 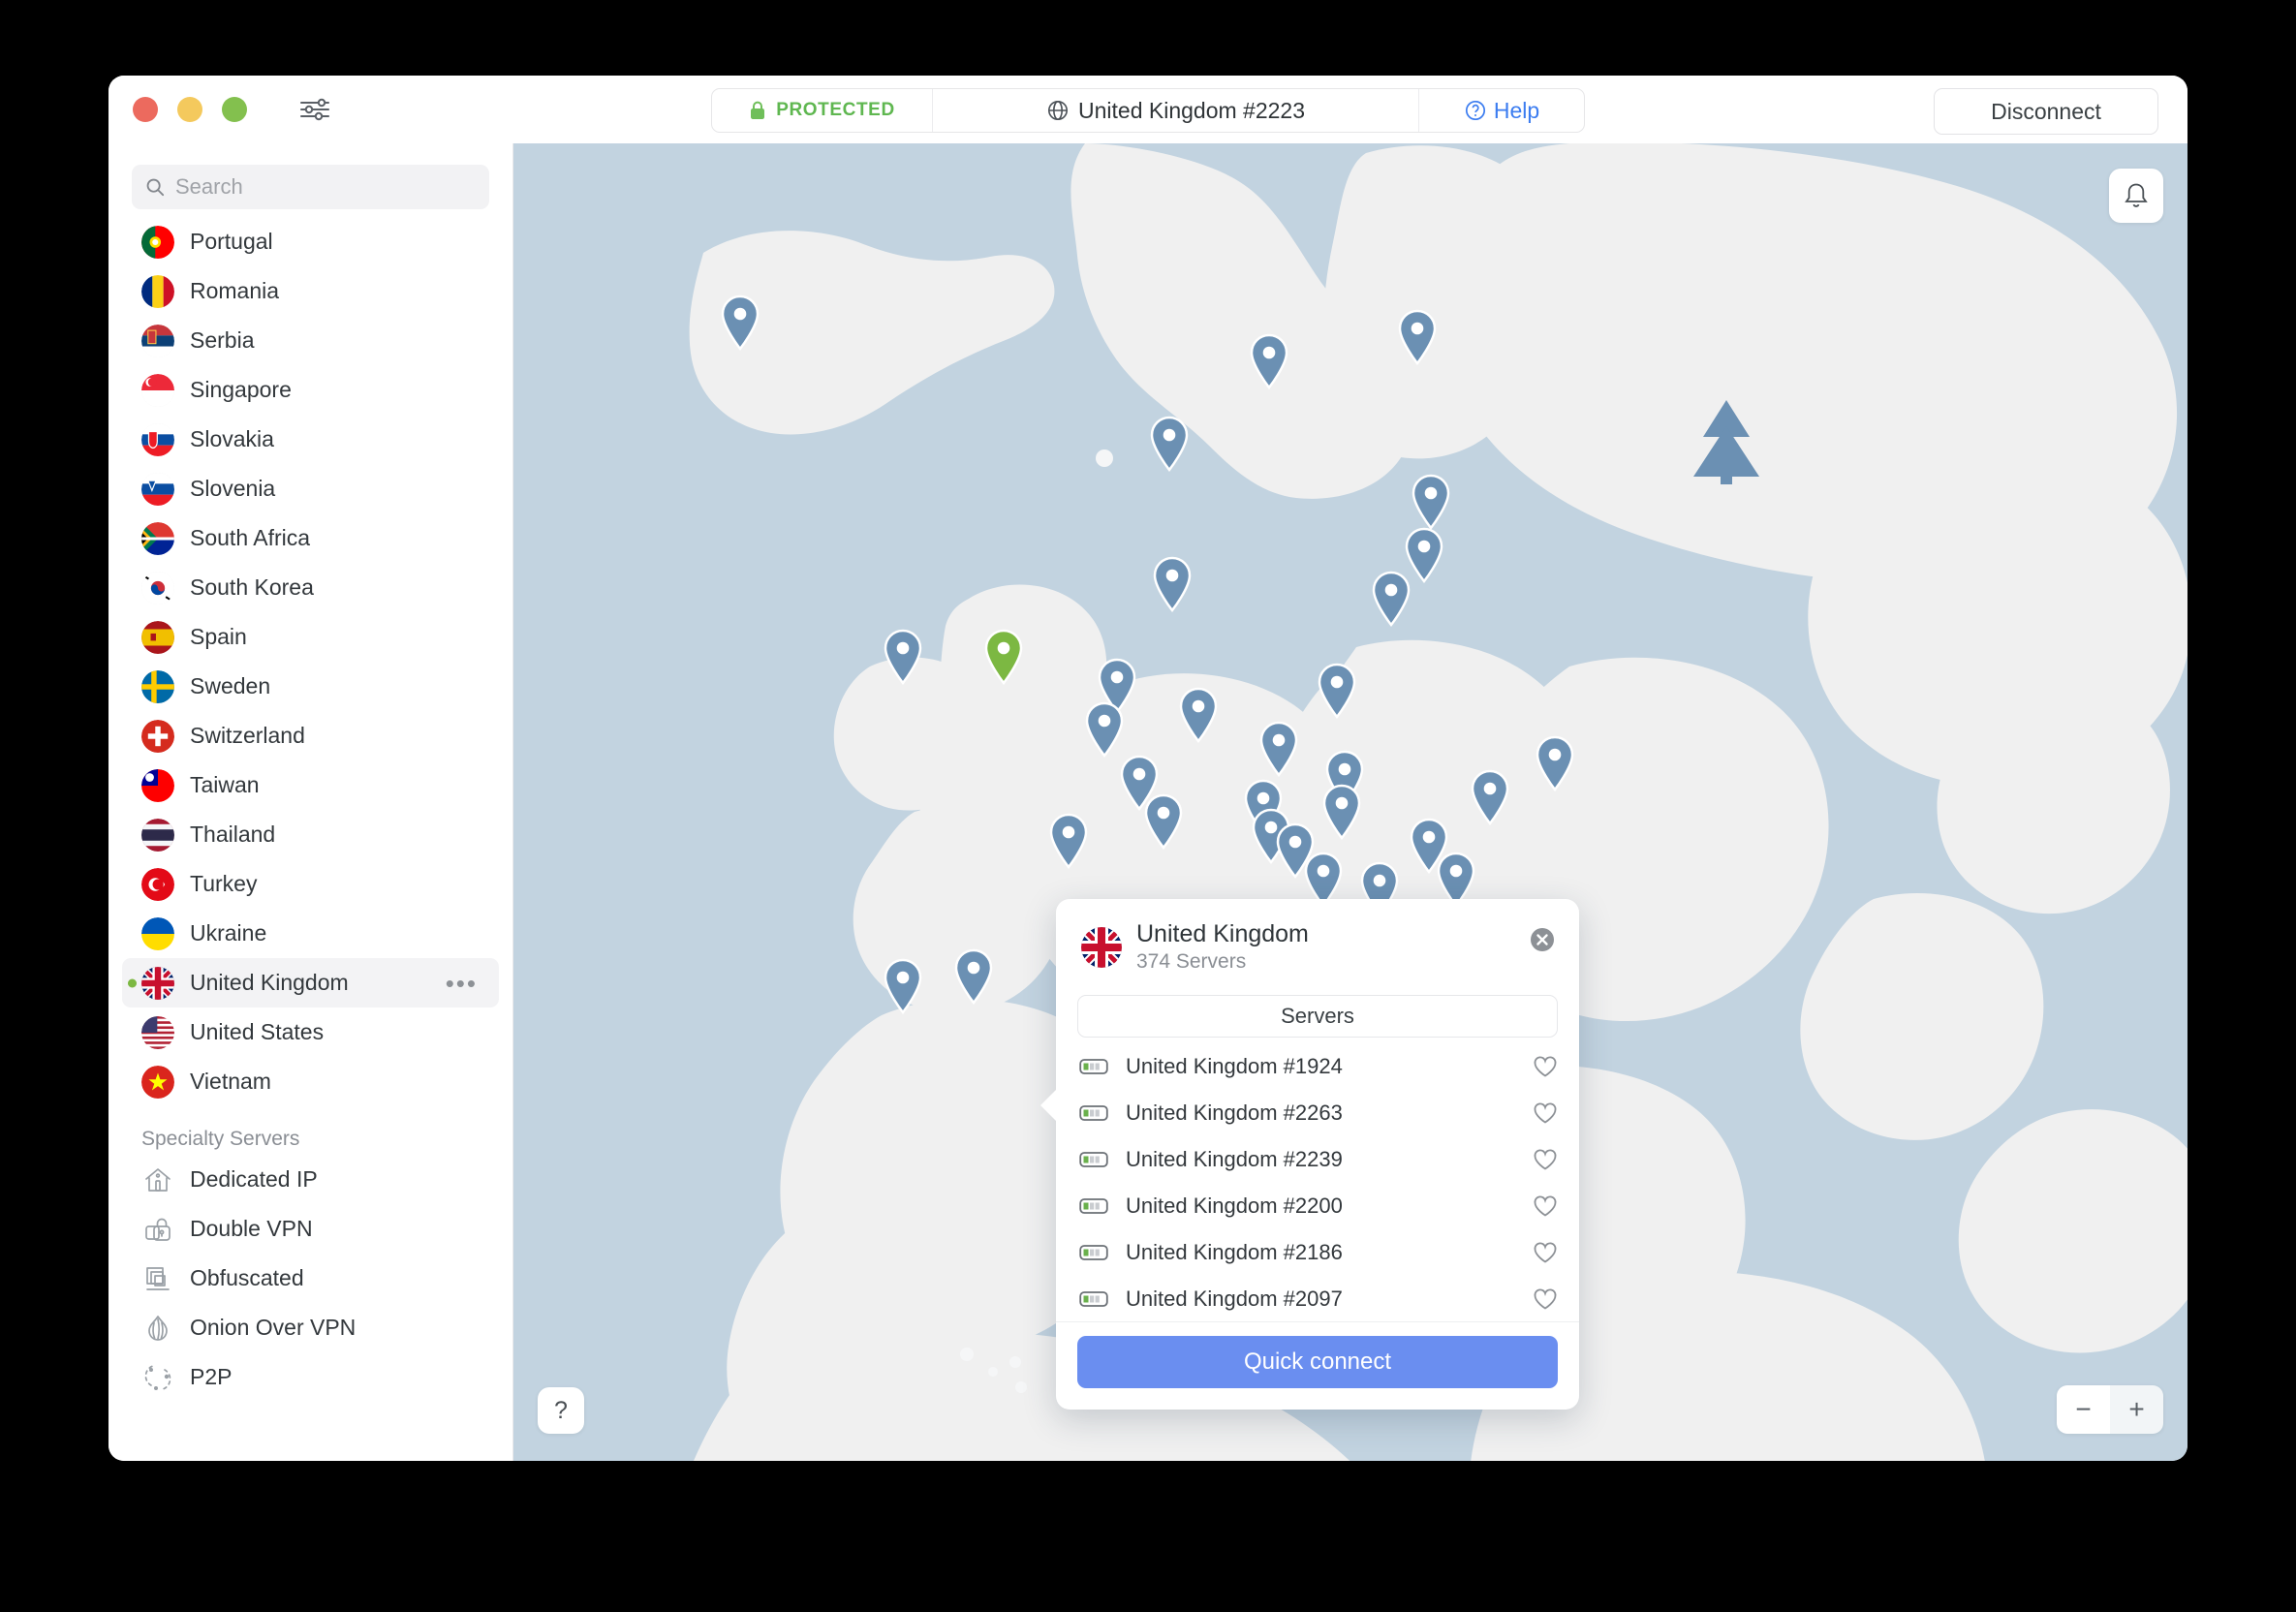 What do you see at coordinates (310, 1327) in the screenshot?
I see `specialty-onion-over-vpn: Onion Over VPN` at bounding box center [310, 1327].